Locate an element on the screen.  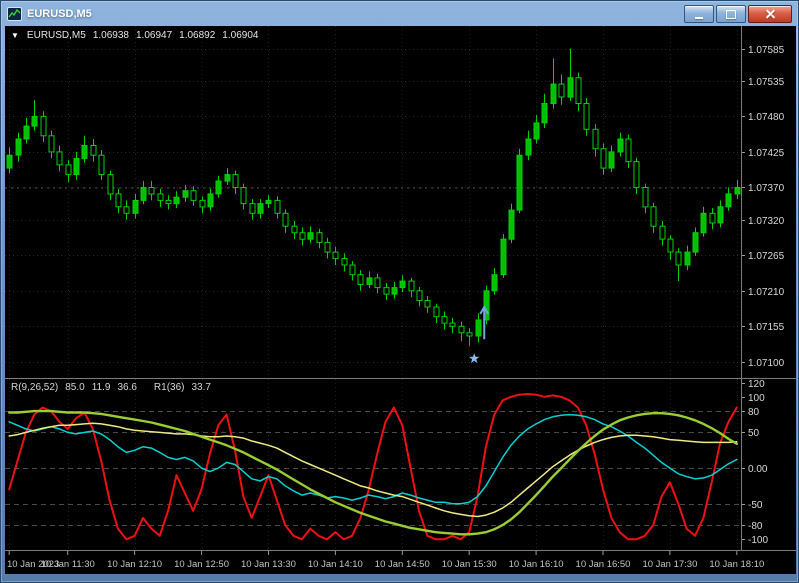
restore-icon is located at coordinates (731, 14).